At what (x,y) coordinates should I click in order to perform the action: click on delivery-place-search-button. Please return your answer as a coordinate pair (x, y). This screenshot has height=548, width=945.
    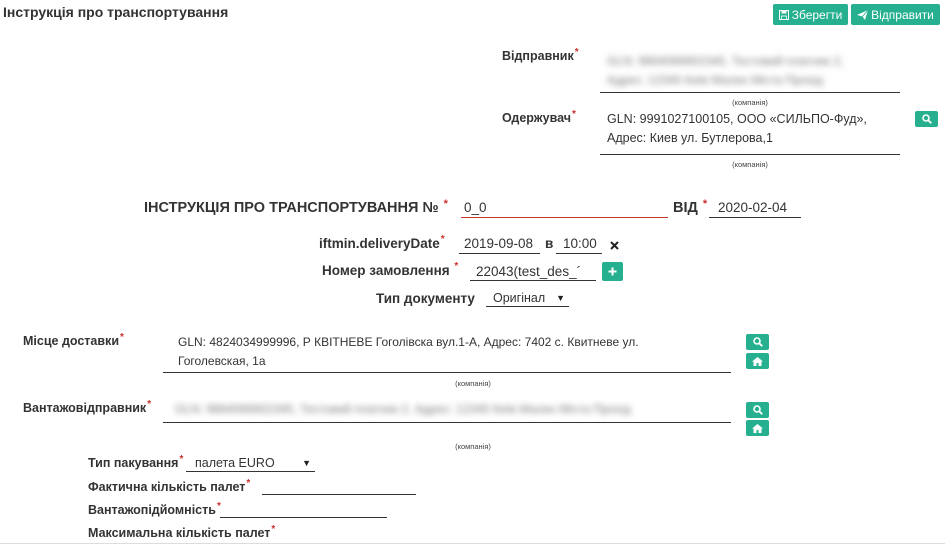
    Looking at the image, I should click on (757, 342).